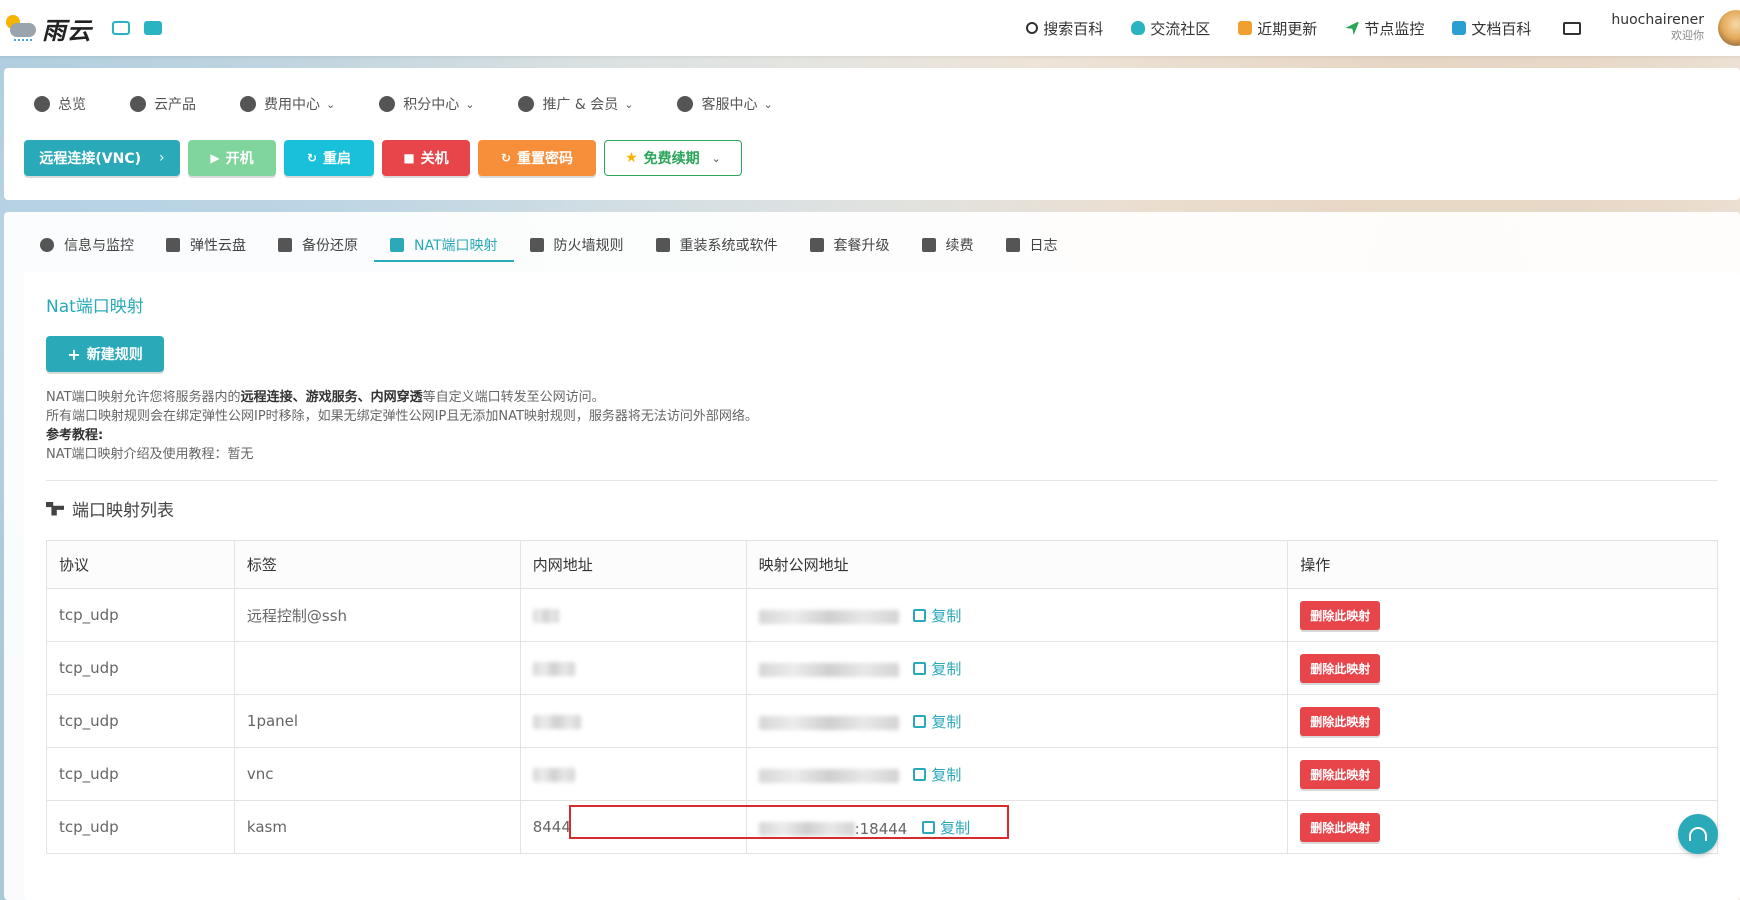  Describe the element at coordinates (882, 668) in the screenshot. I see `table-row: tcp_udp 复制 删除此映射` at that location.